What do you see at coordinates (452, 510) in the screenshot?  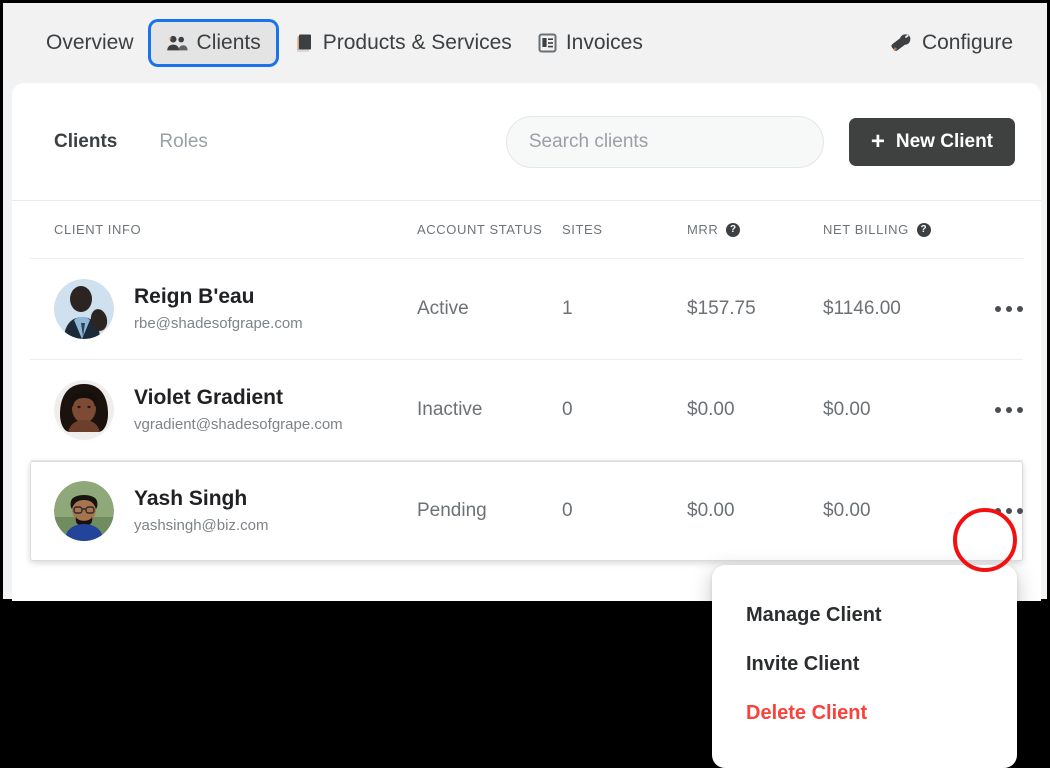 I see `account-status: Pending` at bounding box center [452, 510].